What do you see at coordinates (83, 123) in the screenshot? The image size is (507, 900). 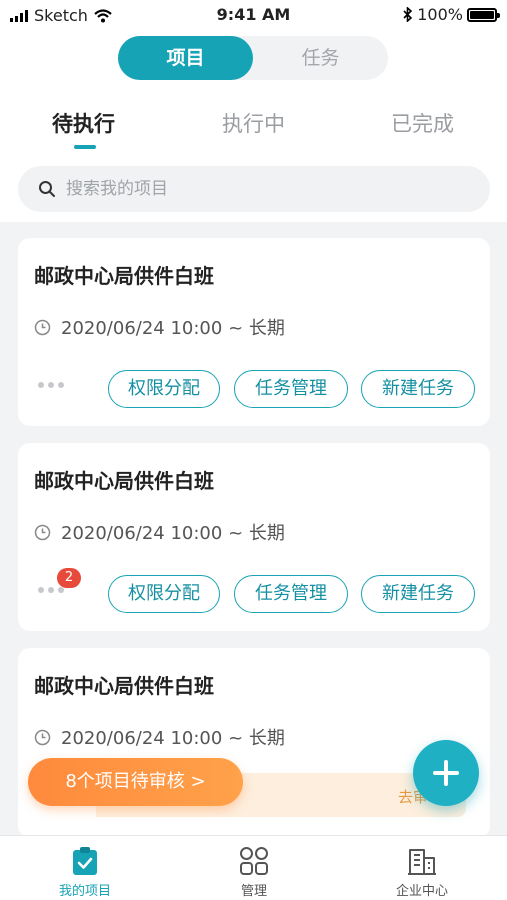 I see `tab-pending: 待执行` at bounding box center [83, 123].